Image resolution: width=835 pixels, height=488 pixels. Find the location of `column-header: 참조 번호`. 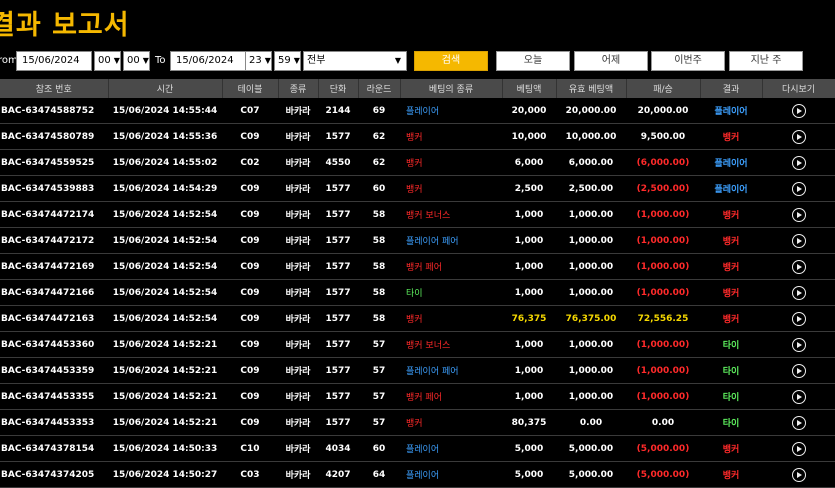

column-header: 참조 번호 is located at coordinates (54, 88).